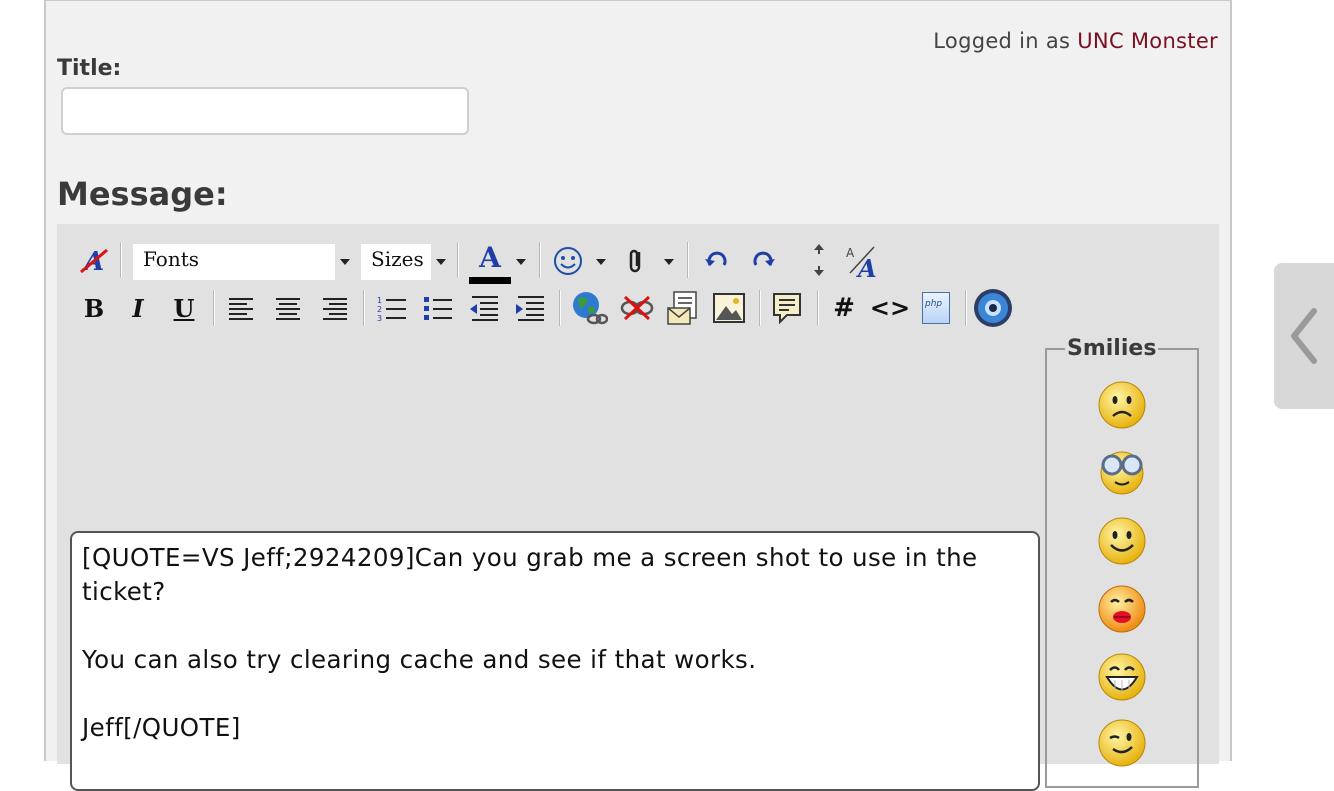 The image size is (1334, 791). I want to click on wrap-quote-icon, so click(787, 308).